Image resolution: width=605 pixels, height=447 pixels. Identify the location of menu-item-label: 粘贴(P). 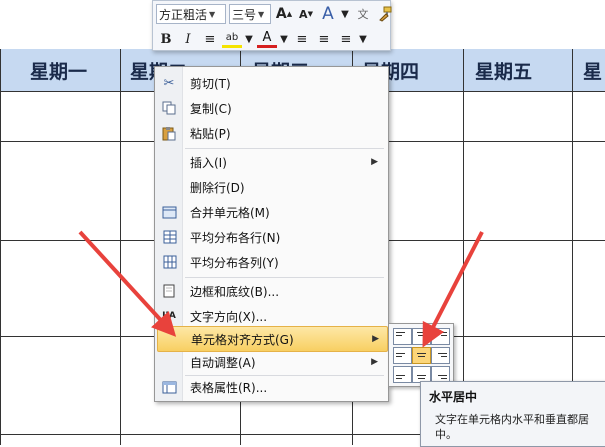
(210, 133).